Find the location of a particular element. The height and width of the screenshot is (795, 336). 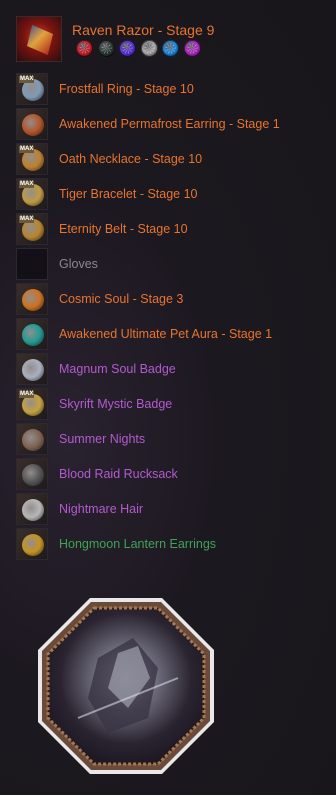

weapon-slot: Raven Razor - Stage 9 is located at coordinates (171, 40).